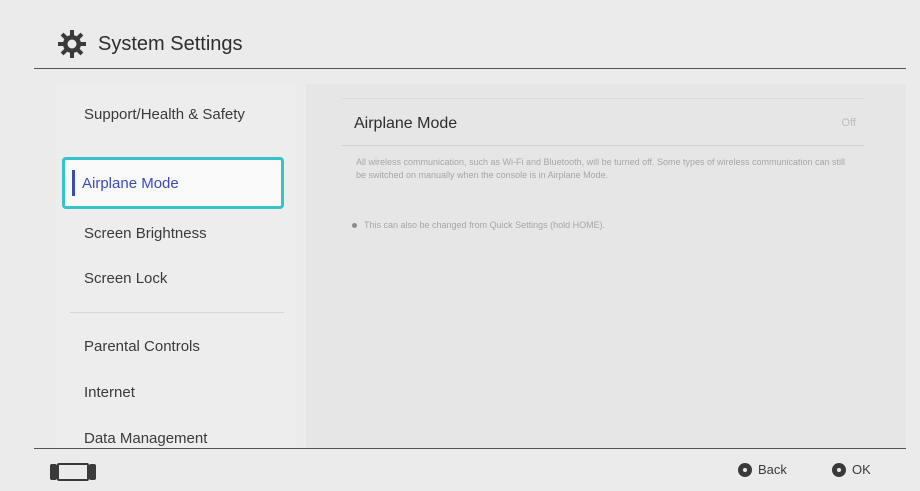 Image resolution: width=920 pixels, height=491 pixels. Describe the element at coordinates (145, 233) in the screenshot. I see `sidebar-item-screen-brightness: Screen Brightness` at that location.